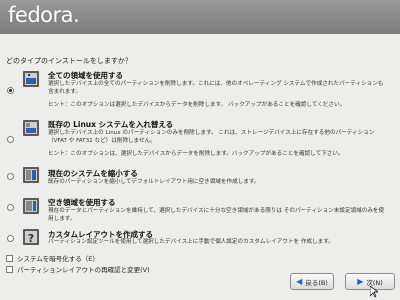 This screenshot has width=400, height=300. What do you see at coordinates (200, 17) in the screenshot?
I see `header-banner: fedora.` at bounding box center [200, 17].